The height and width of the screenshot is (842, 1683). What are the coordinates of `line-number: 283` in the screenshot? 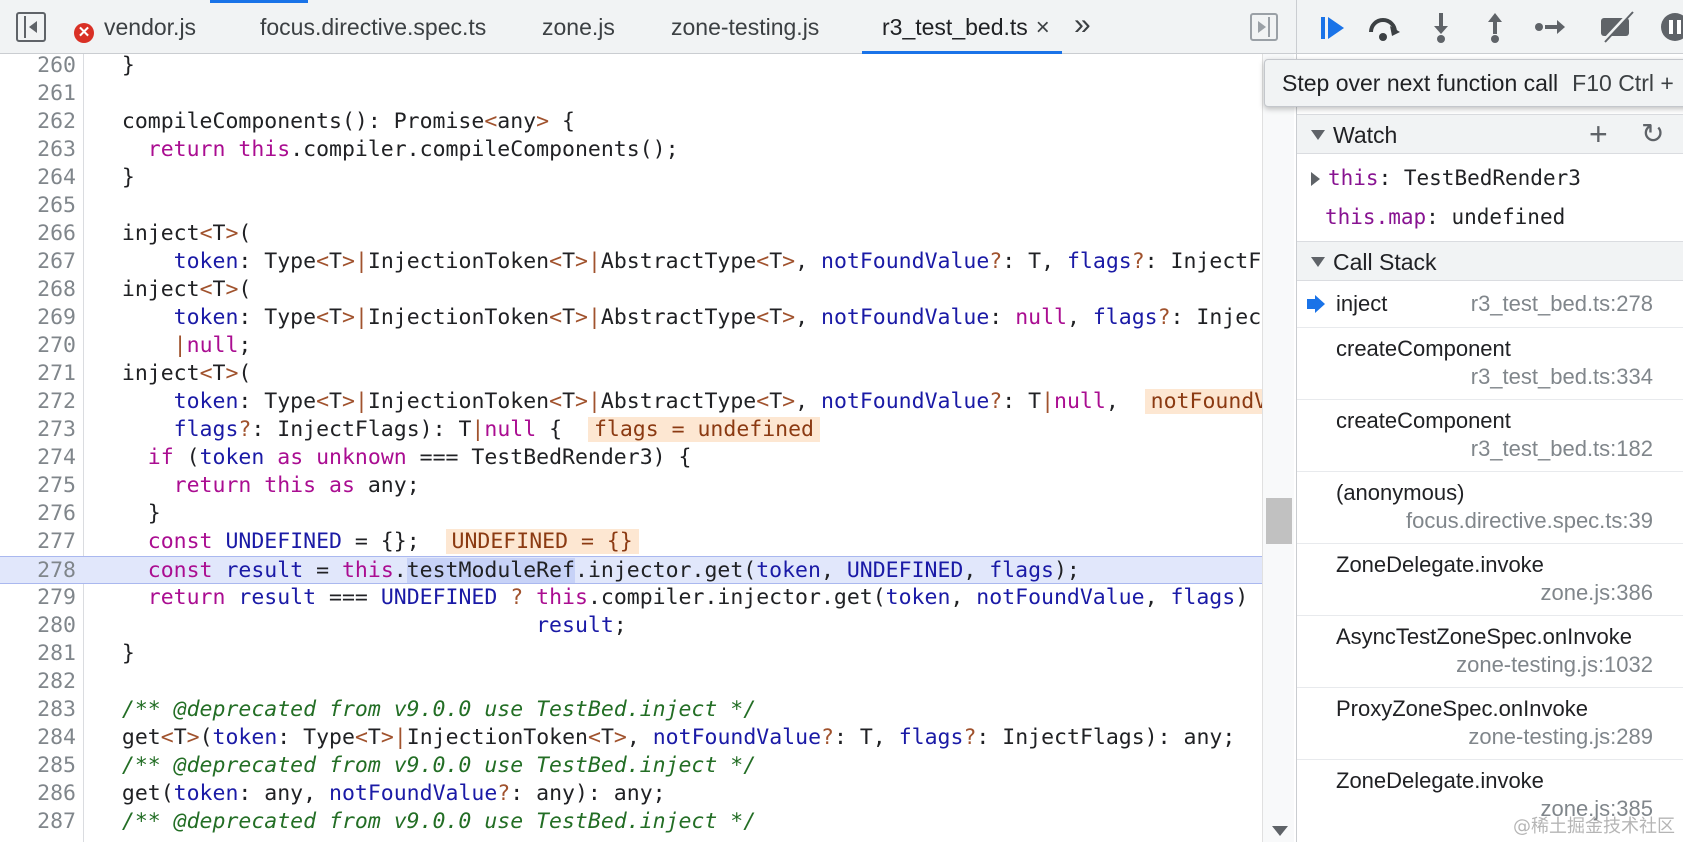 It's located at (38, 710).